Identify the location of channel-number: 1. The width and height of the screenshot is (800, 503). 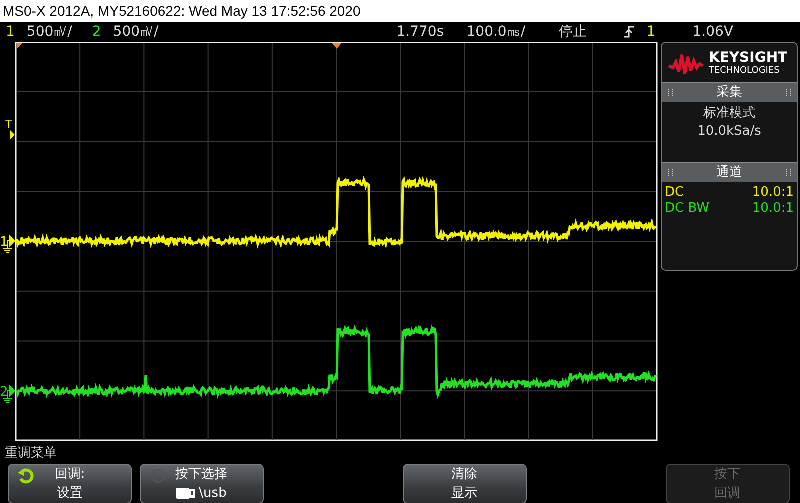
(10, 32).